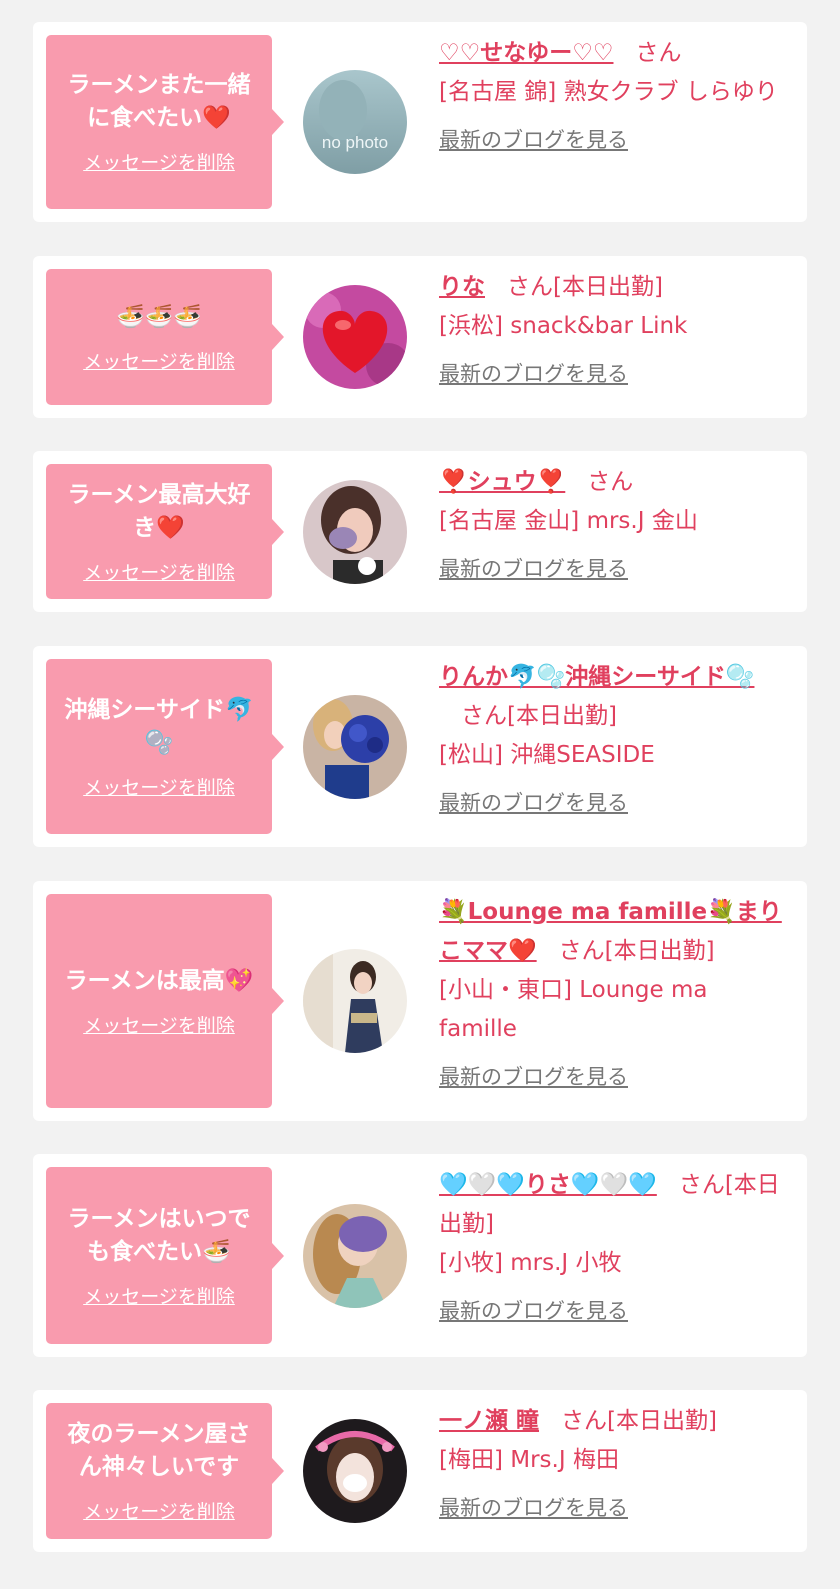 The height and width of the screenshot is (1589, 840). I want to click on cast-name-link: 一ノ瀬 瞳, so click(489, 1421).